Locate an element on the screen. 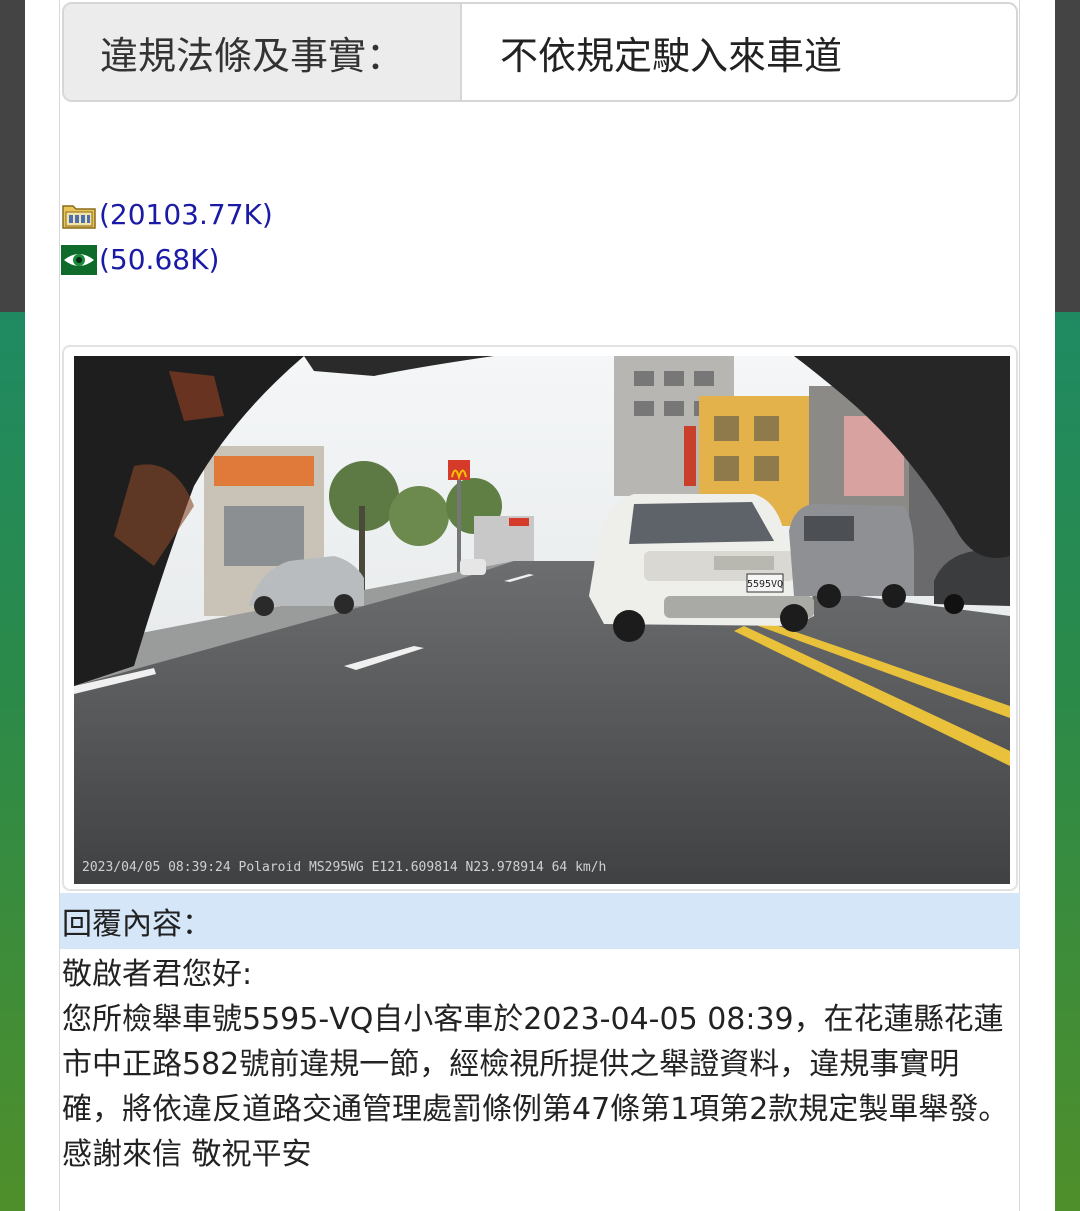 Image resolution: width=1080 pixels, height=1211 pixels. violation-info-row: 違規法條及事實： 不依規定駛入來車道 is located at coordinates (540, 52).